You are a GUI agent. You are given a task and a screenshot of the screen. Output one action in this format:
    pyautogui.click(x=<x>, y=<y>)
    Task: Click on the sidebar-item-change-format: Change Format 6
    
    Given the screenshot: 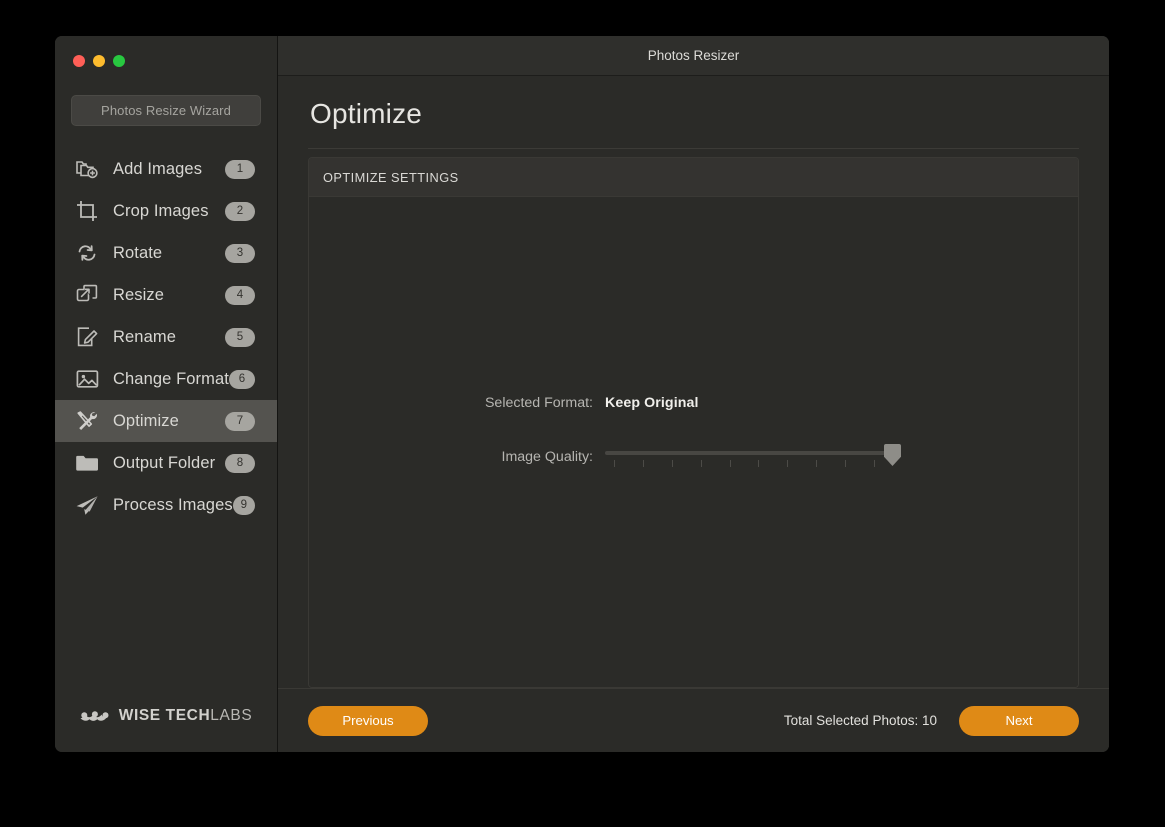 What is the action you would take?
    pyautogui.click(x=166, y=379)
    